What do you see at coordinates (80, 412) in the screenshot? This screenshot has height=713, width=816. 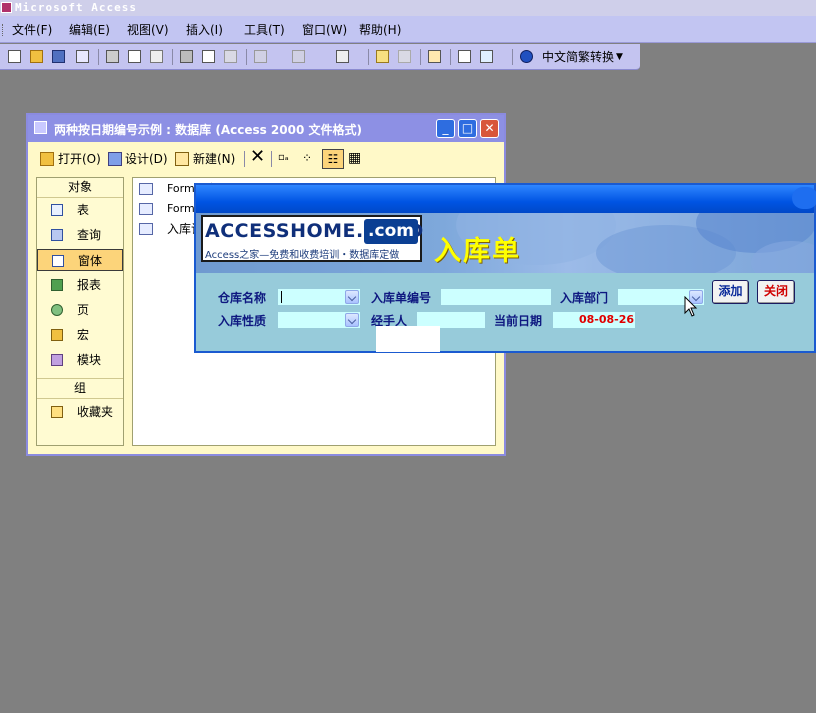 I see `group-favorites: 收藏夹` at bounding box center [80, 412].